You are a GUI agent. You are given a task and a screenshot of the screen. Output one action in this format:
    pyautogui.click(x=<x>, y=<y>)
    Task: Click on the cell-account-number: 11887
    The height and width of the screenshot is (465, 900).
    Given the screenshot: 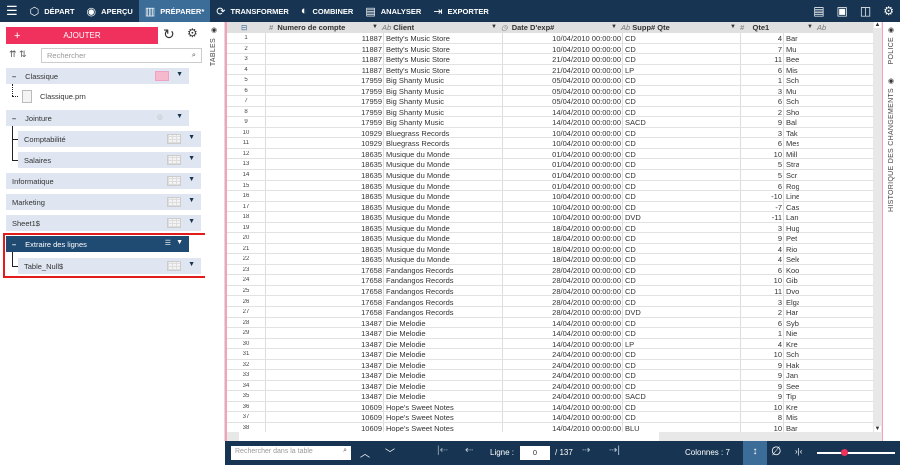 What is the action you would take?
    pyautogui.click(x=323, y=70)
    